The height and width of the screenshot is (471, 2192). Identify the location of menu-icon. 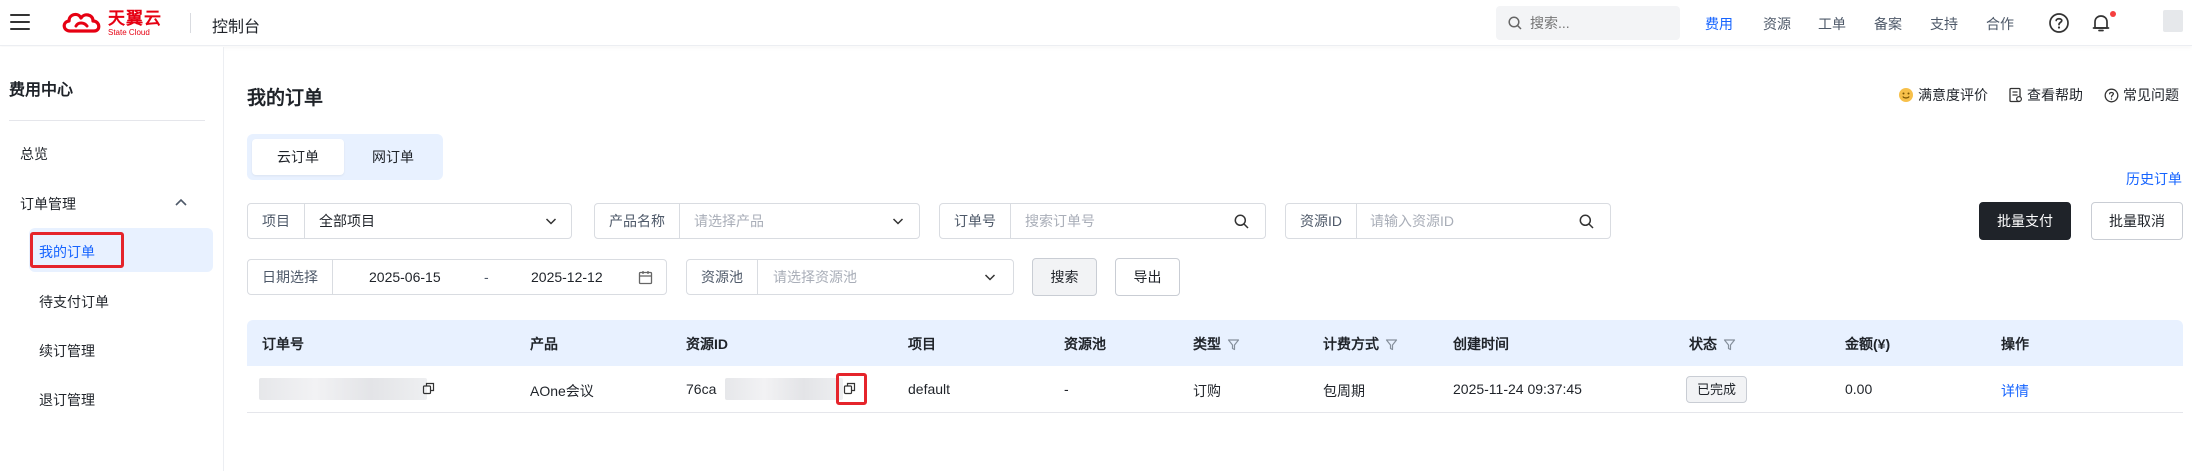
(20, 22).